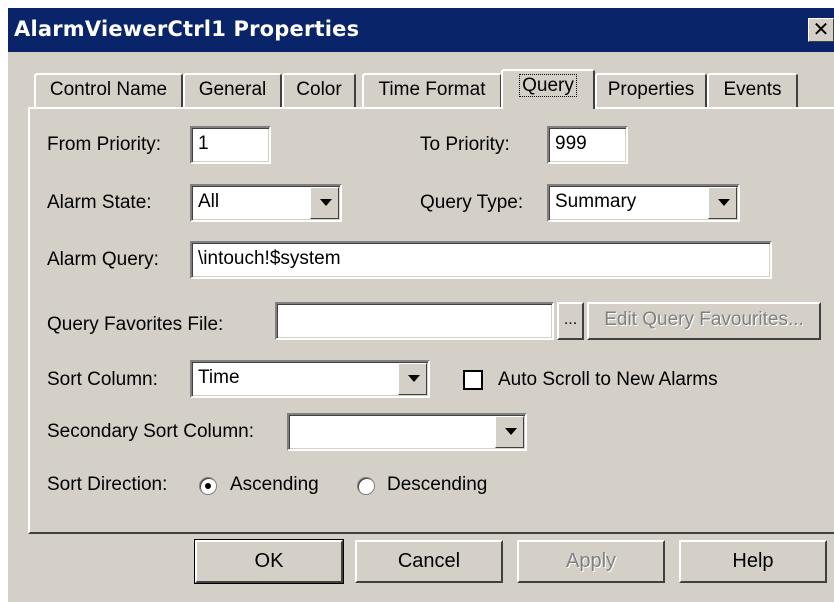 This screenshot has height=602, width=834. Describe the element at coordinates (481, 260) in the screenshot. I see `alarm-query-input: \intouch!$system` at that location.